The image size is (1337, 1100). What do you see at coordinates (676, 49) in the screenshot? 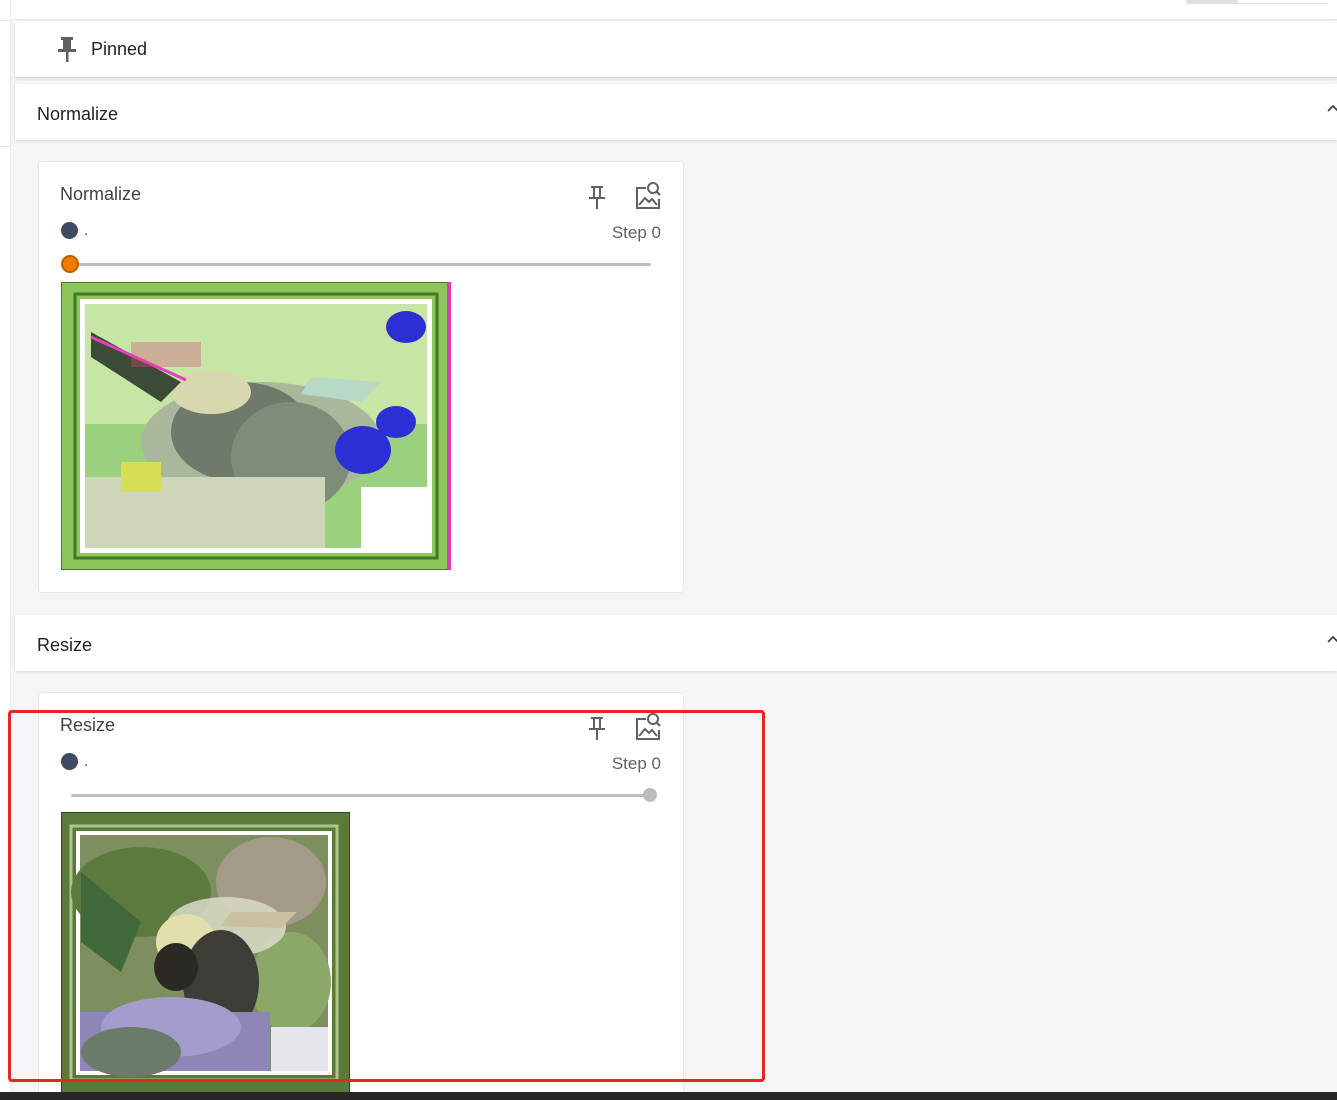
I see `pinned-section-header: Pinned` at bounding box center [676, 49].